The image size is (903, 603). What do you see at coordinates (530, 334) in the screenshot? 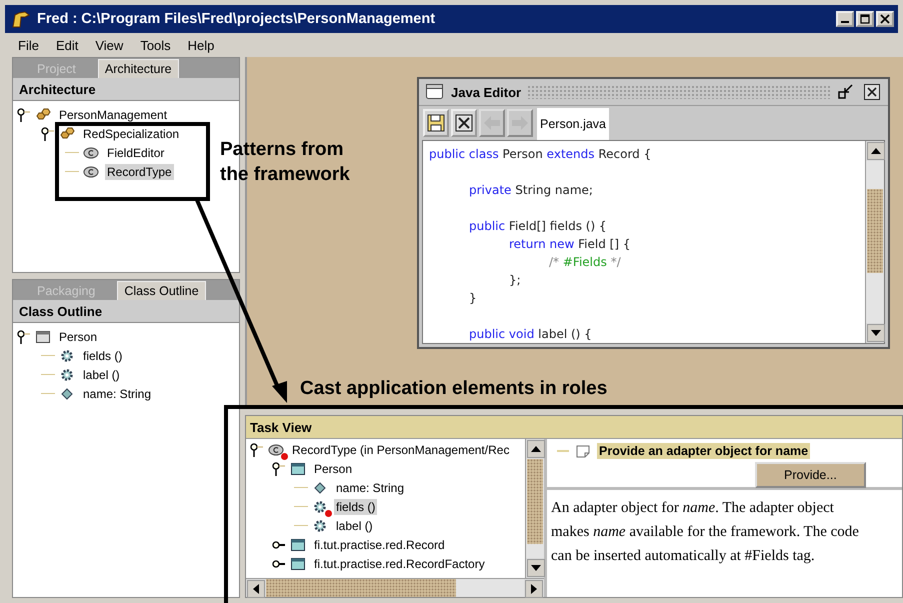
I see `code-line: public void label () {` at bounding box center [530, 334].